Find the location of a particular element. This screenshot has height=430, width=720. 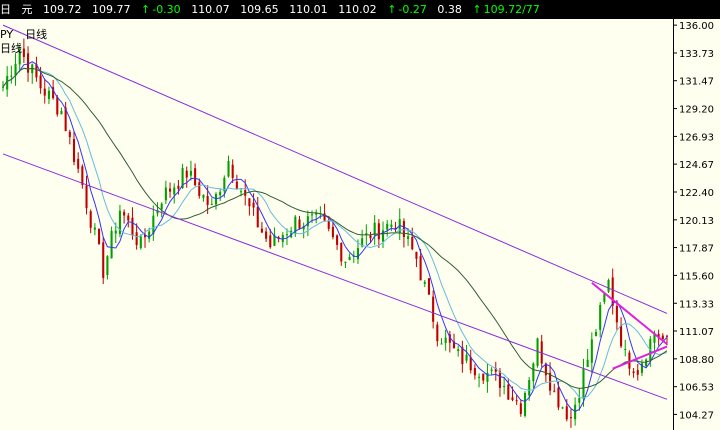

quote-ratio: 0.38 is located at coordinates (449, 9).